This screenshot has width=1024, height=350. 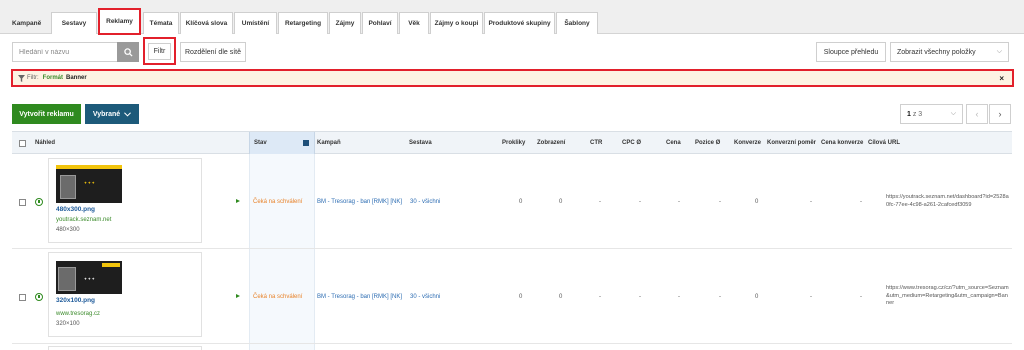 What do you see at coordinates (977, 114) in the screenshot?
I see `prev-page-button: ‹` at bounding box center [977, 114].